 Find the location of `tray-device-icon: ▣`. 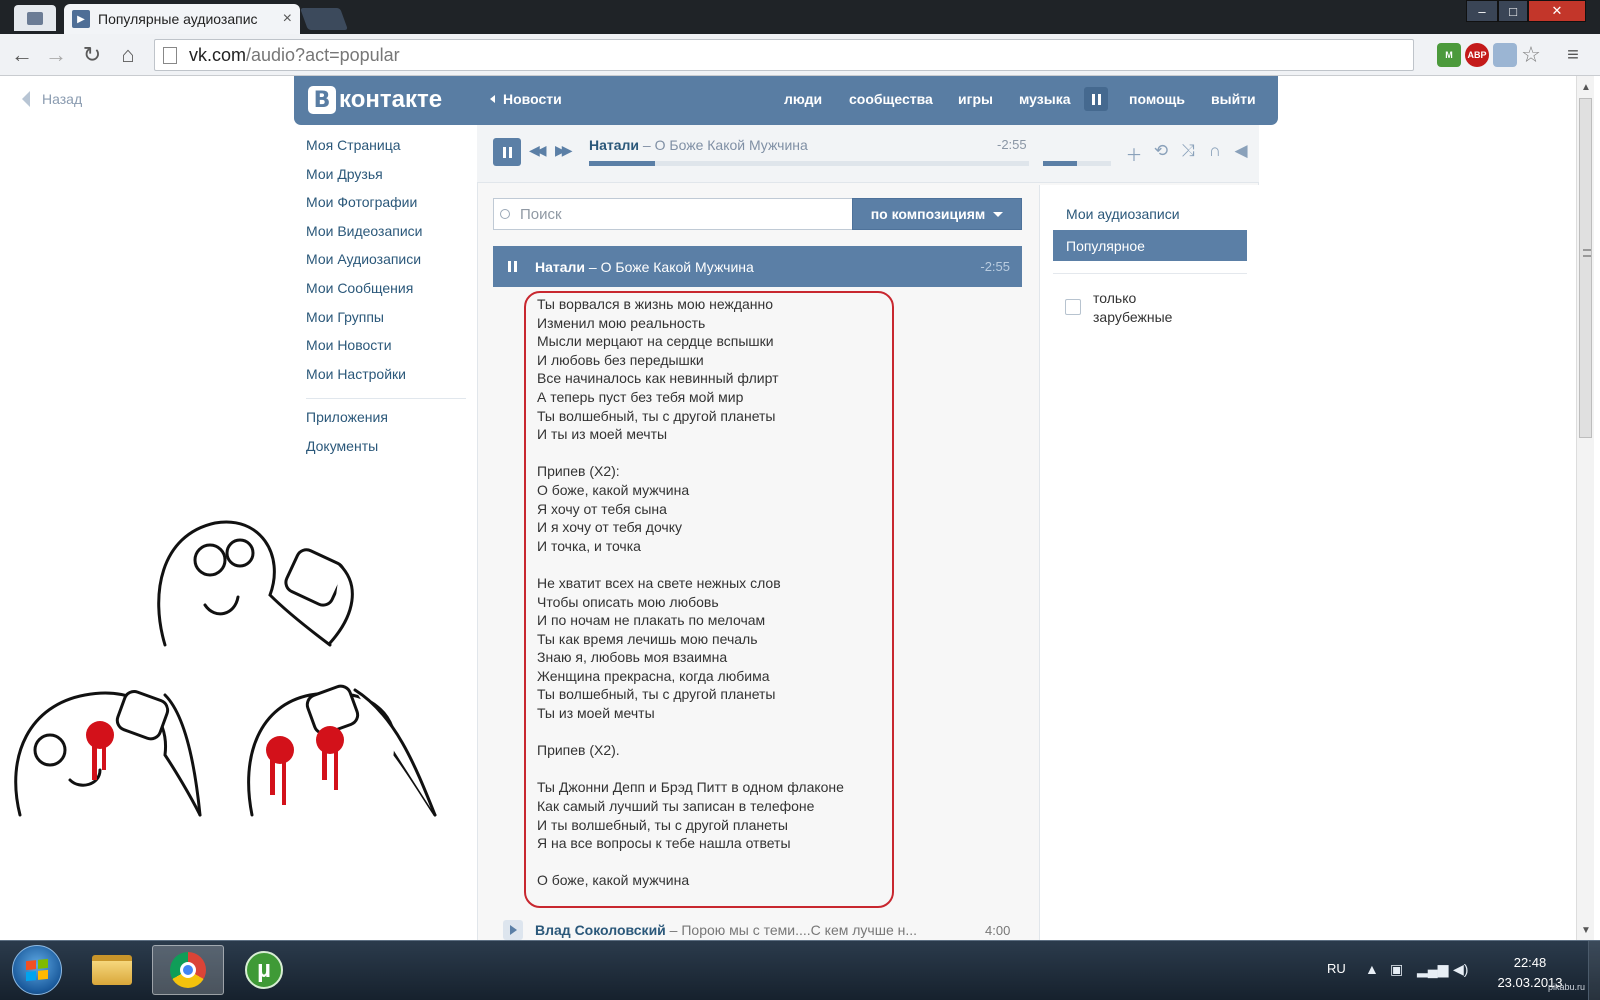

tray-device-icon: ▣ is located at coordinates (1396, 969).